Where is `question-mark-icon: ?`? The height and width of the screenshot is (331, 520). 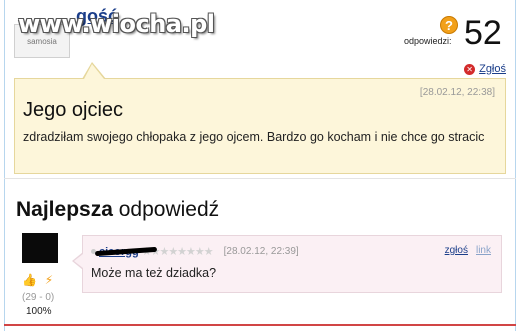 question-mark-icon: ? is located at coordinates (449, 25).